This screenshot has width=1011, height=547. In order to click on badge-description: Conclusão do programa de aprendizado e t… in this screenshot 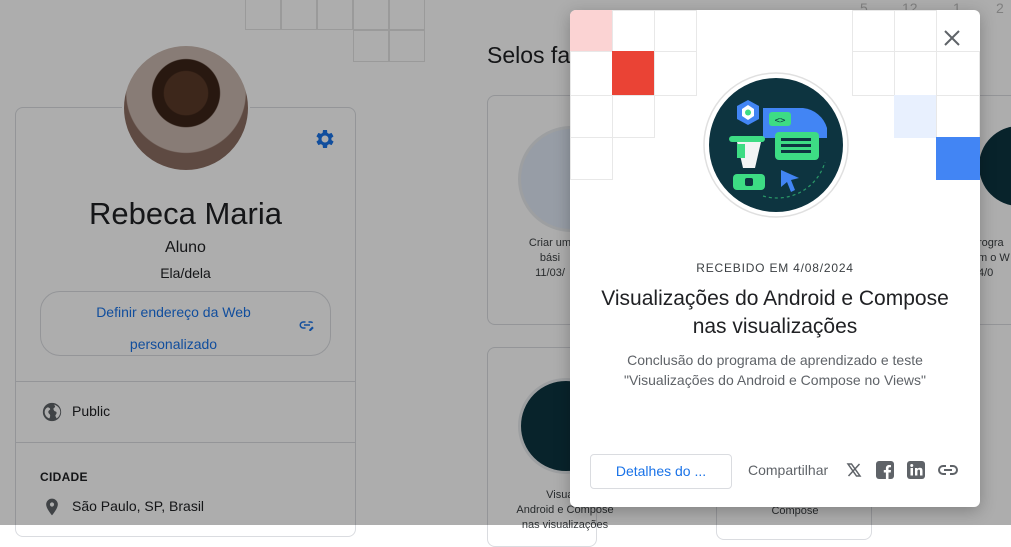, I will do `click(775, 370)`.